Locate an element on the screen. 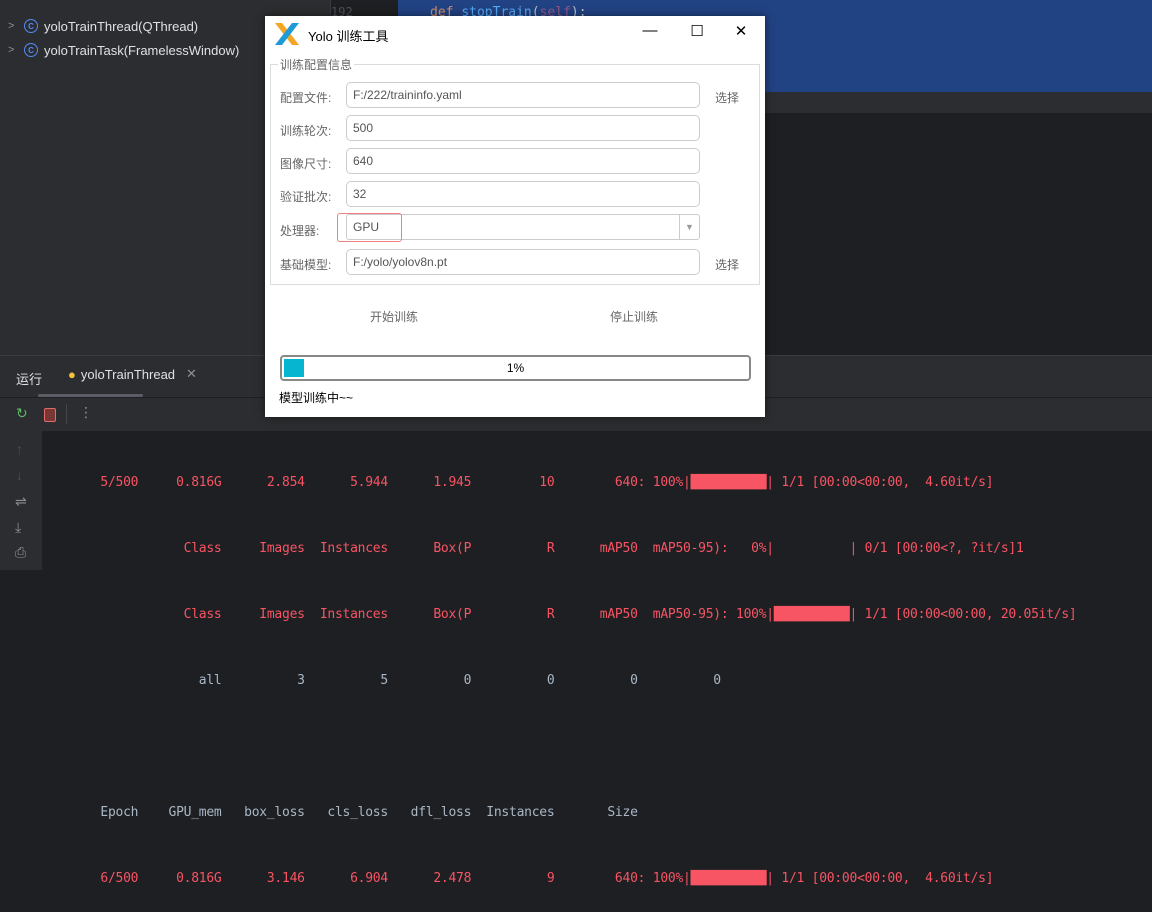 The image size is (1152, 912). image-size-input: 640 is located at coordinates (523, 161).